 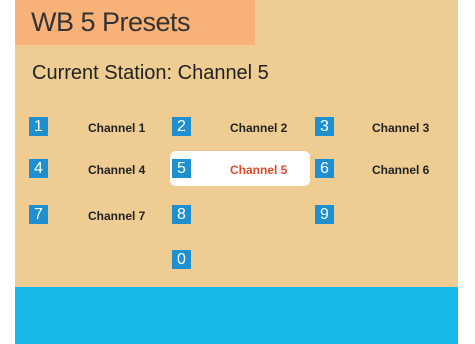 I want to click on preset-key-4: 4, so click(x=38, y=168).